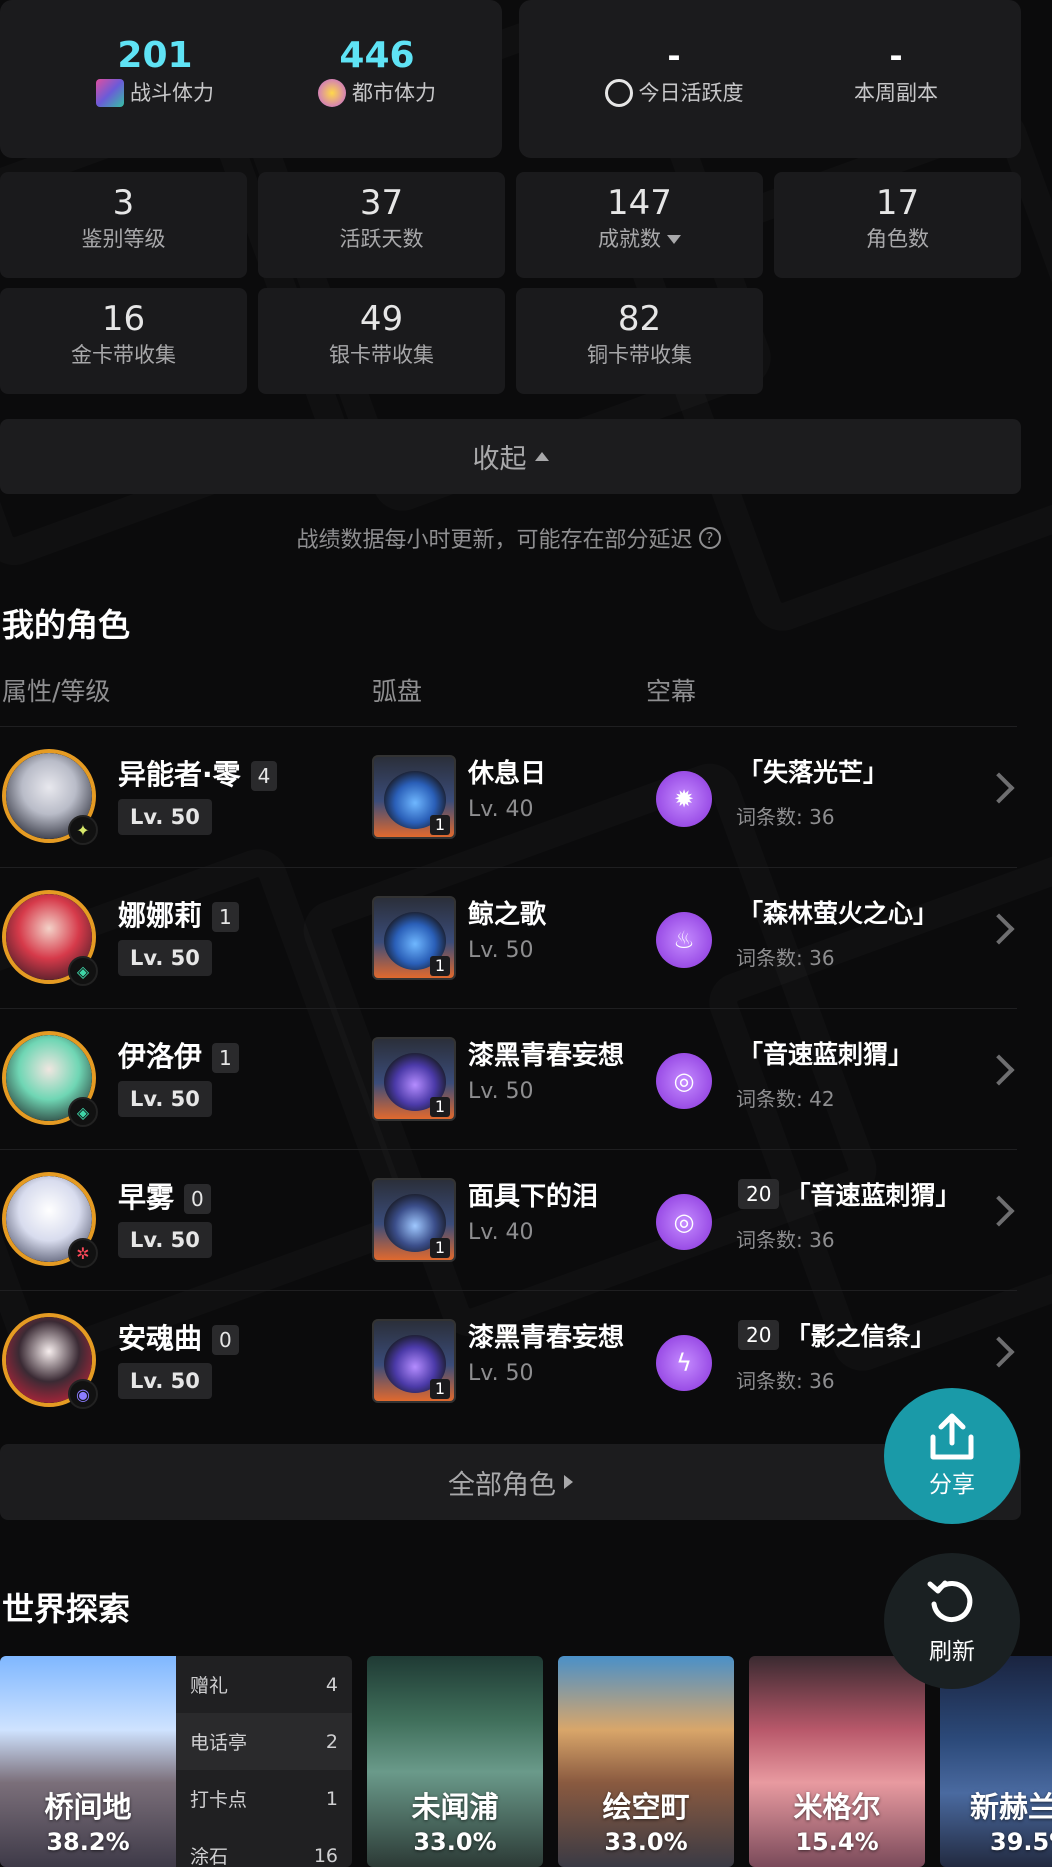 This screenshot has width=1052, height=1867. I want to click on help-icon: ?, so click(709, 538).